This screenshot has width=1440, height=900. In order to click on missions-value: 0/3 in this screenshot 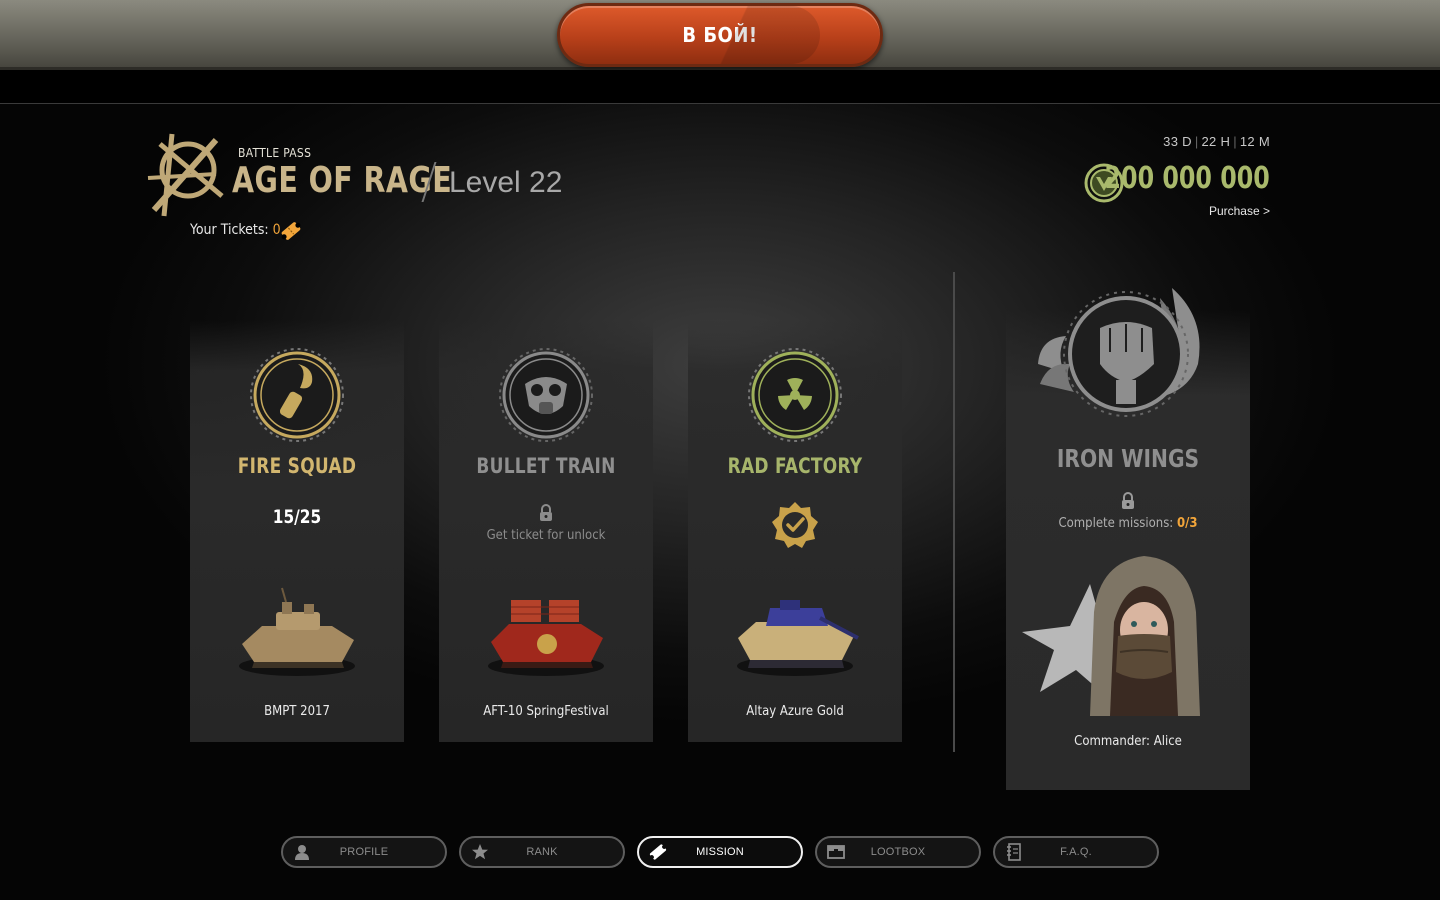, I will do `click(1187, 523)`.